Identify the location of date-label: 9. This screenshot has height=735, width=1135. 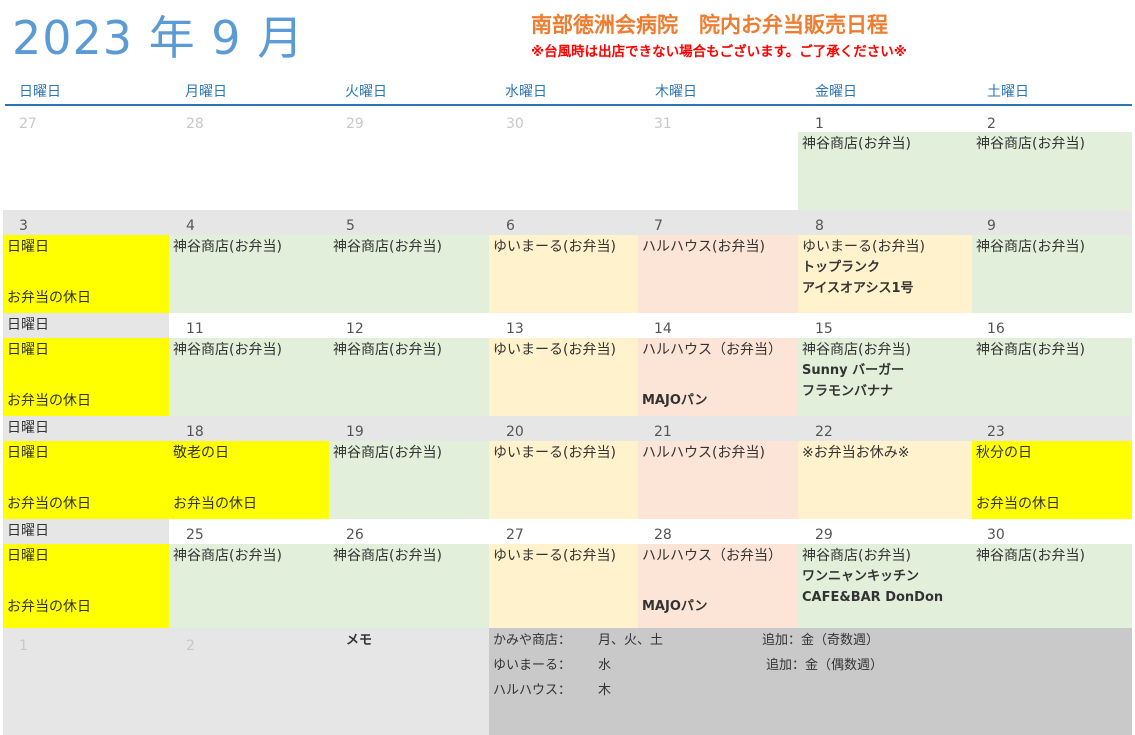
(991, 226).